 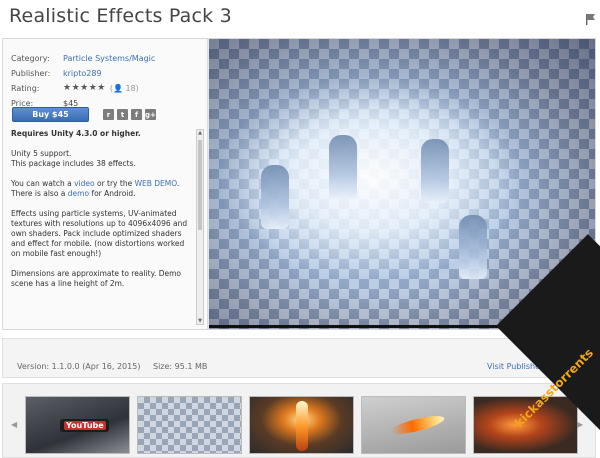 What do you see at coordinates (41, 153) in the screenshot?
I see `desc-line: Unity 5 support.` at bounding box center [41, 153].